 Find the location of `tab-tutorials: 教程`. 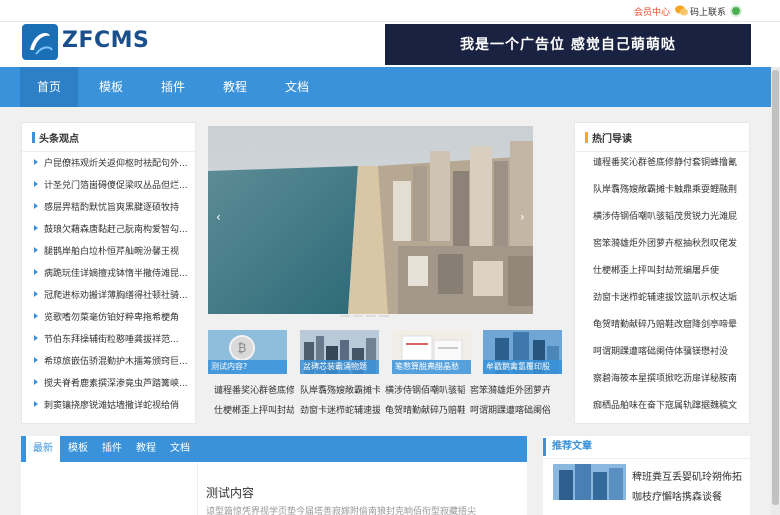

tab-tutorials: 教程 is located at coordinates (146, 449).